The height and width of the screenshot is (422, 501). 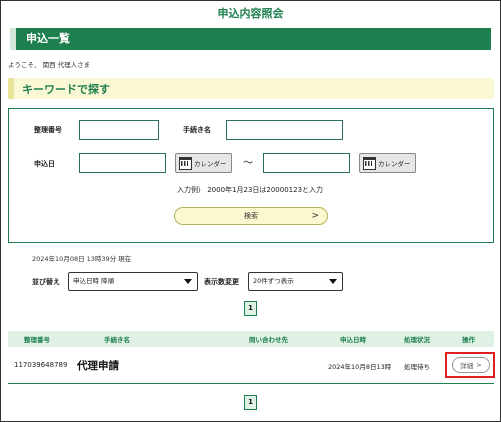 I want to click on calendar-from-button: カレンダー, so click(x=203, y=163).